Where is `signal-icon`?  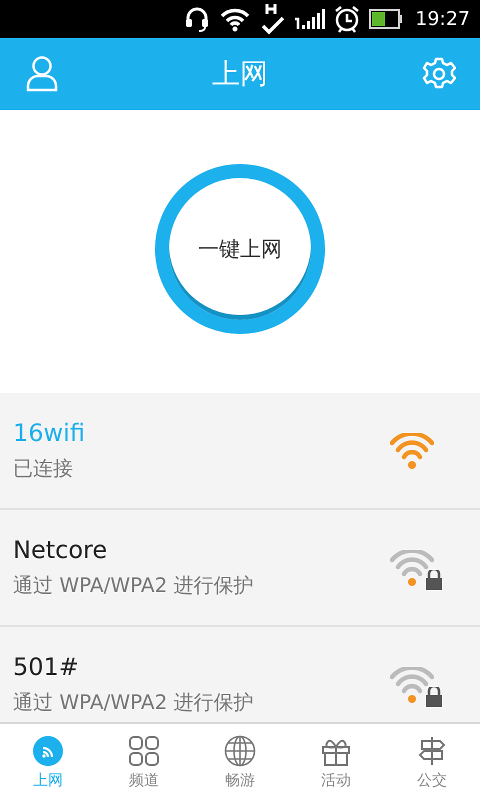 signal-icon is located at coordinates (309, 19).